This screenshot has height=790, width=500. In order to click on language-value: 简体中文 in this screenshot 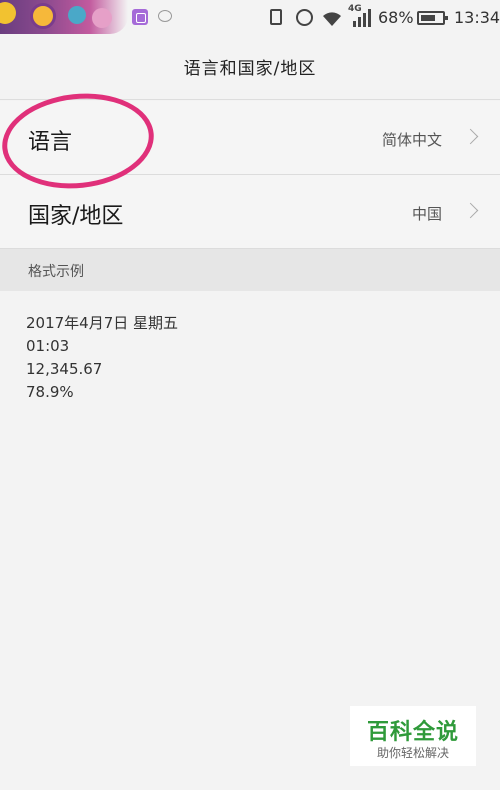, I will do `click(411, 140)`.